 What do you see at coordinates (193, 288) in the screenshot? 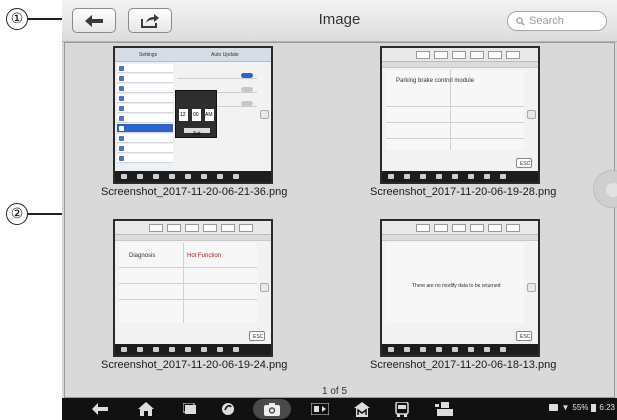
I see `thumbnail-3: Diagnosis Hot Function ESC` at bounding box center [193, 288].